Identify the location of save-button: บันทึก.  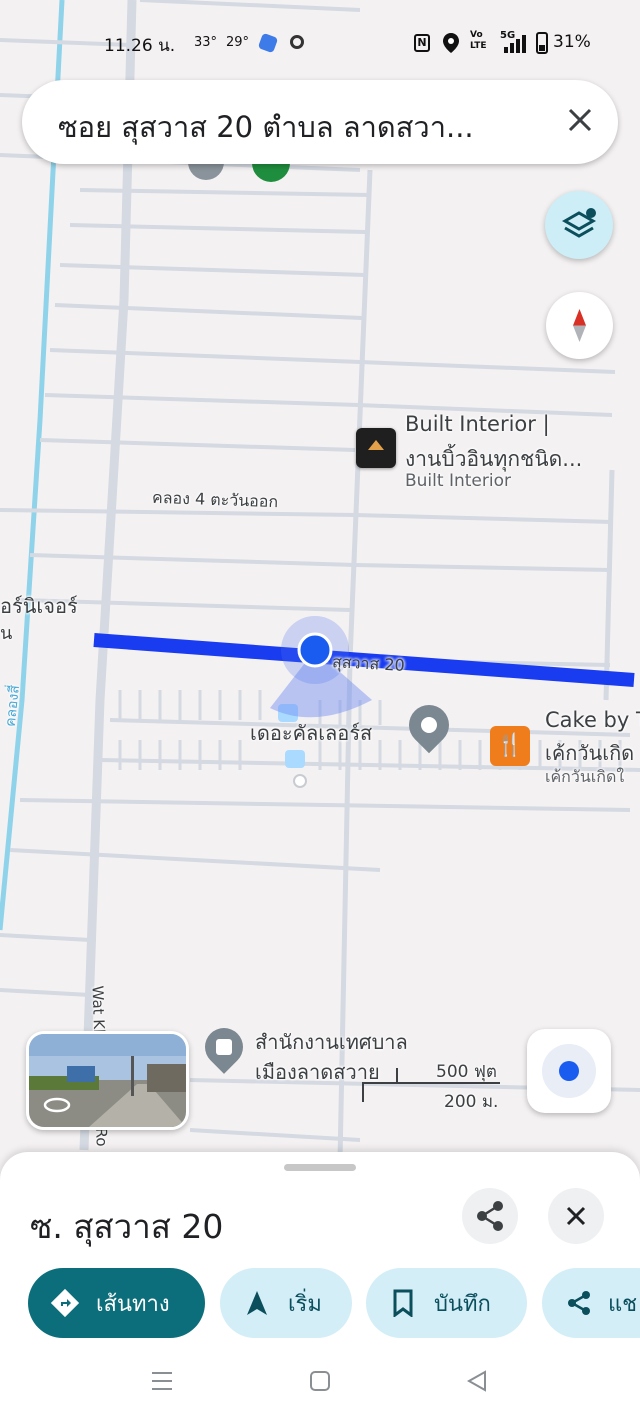
(446, 1303).